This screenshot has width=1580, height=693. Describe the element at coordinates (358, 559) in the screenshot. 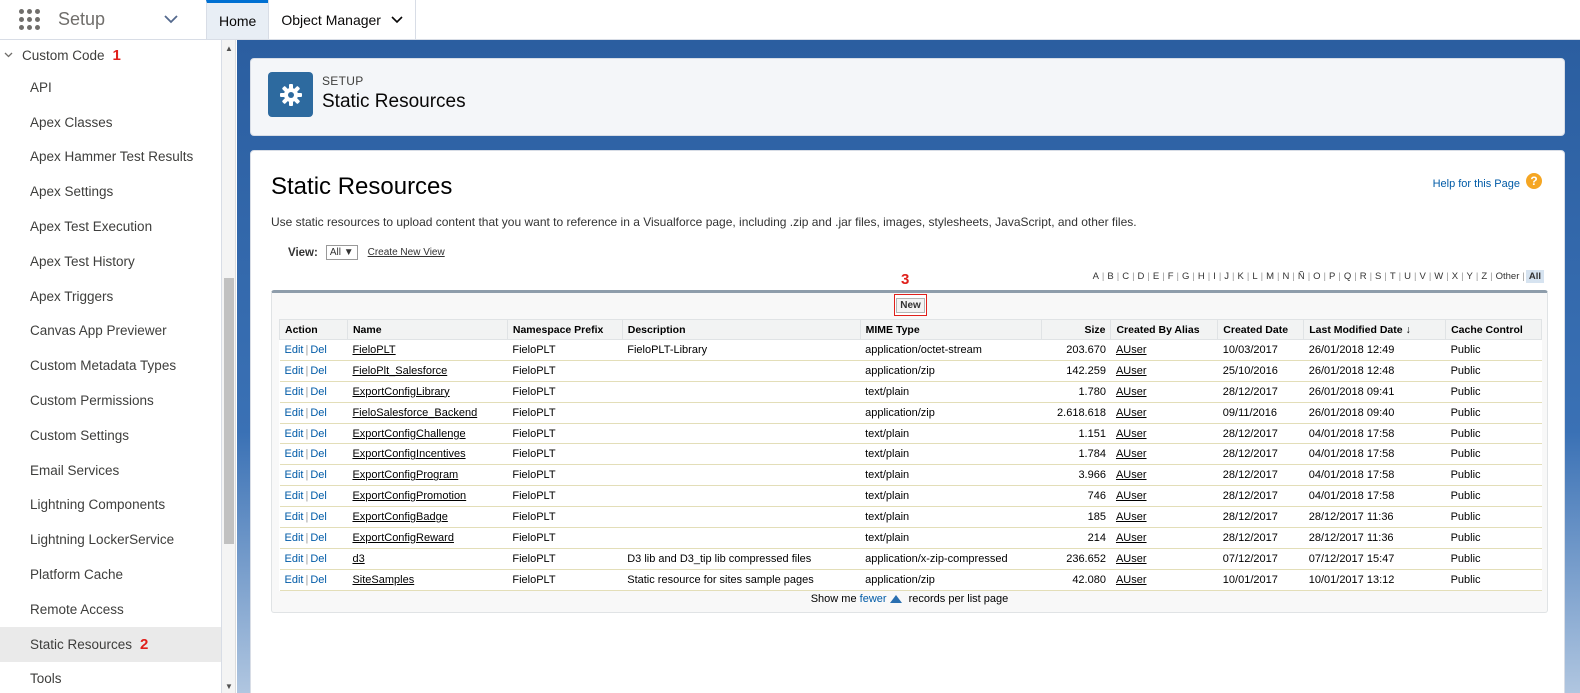

I see `resource-name-link: d3` at that location.